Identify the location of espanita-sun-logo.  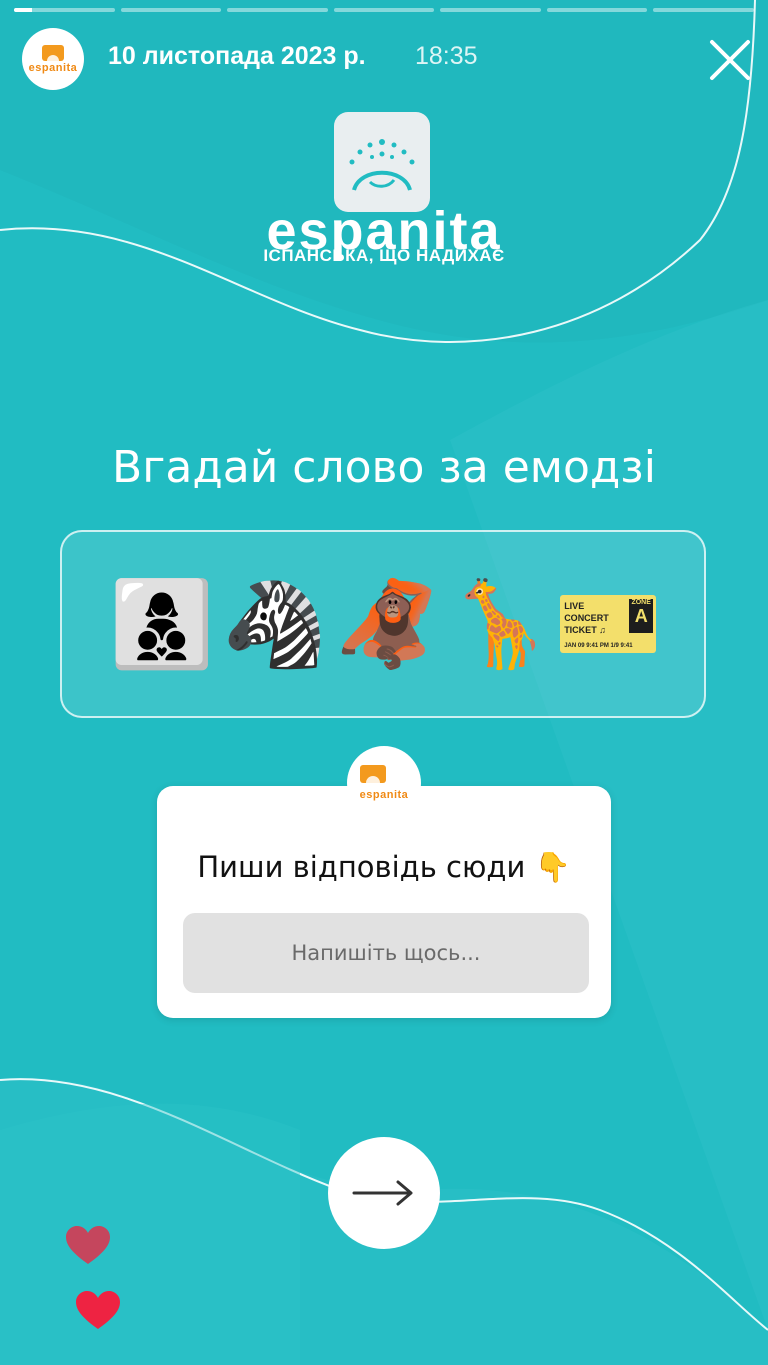
(382, 162).